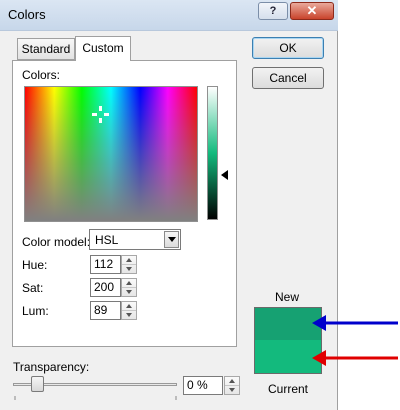  What do you see at coordinates (46, 49) in the screenshot?
I see `tab-standard: Standard` at bounding box center [46, 49].